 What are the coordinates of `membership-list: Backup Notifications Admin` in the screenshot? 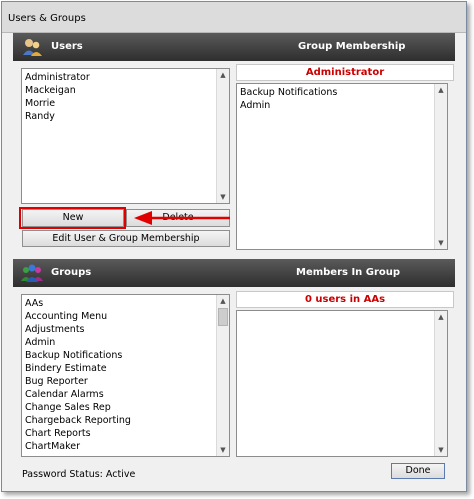 It's located at (288, 99).